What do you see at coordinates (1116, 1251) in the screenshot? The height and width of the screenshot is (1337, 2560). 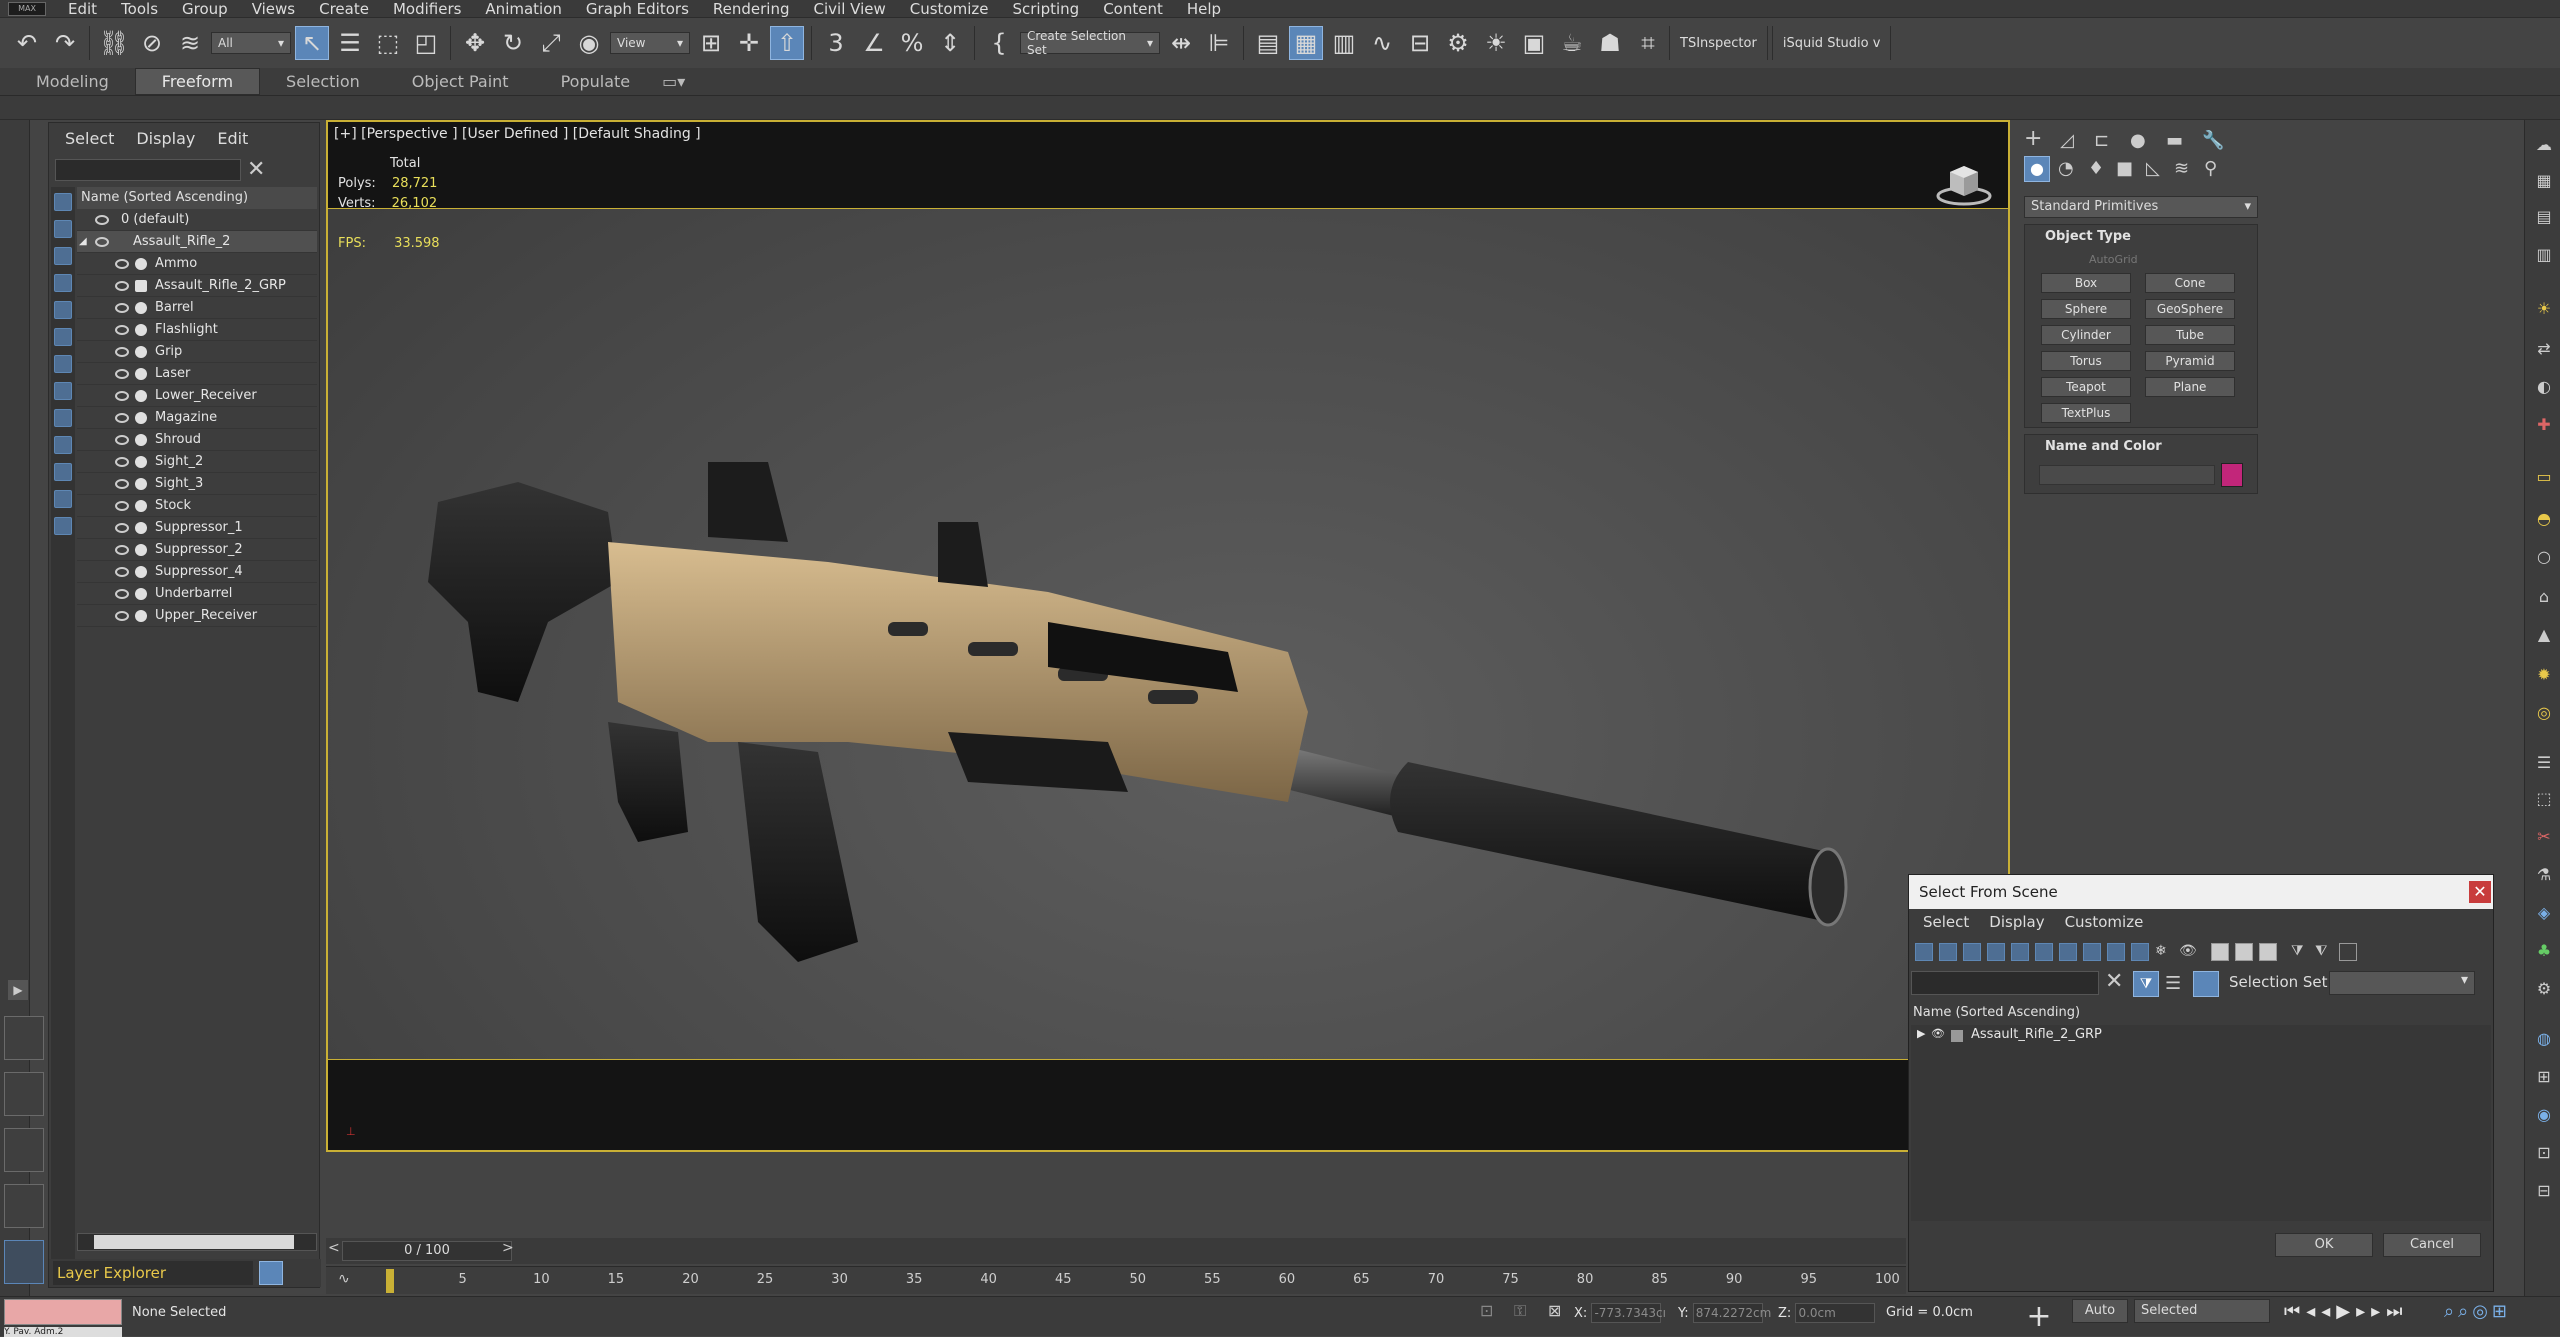 I see `time-slider: < 0 / 100 >` at bounding box center [1116, 1251].